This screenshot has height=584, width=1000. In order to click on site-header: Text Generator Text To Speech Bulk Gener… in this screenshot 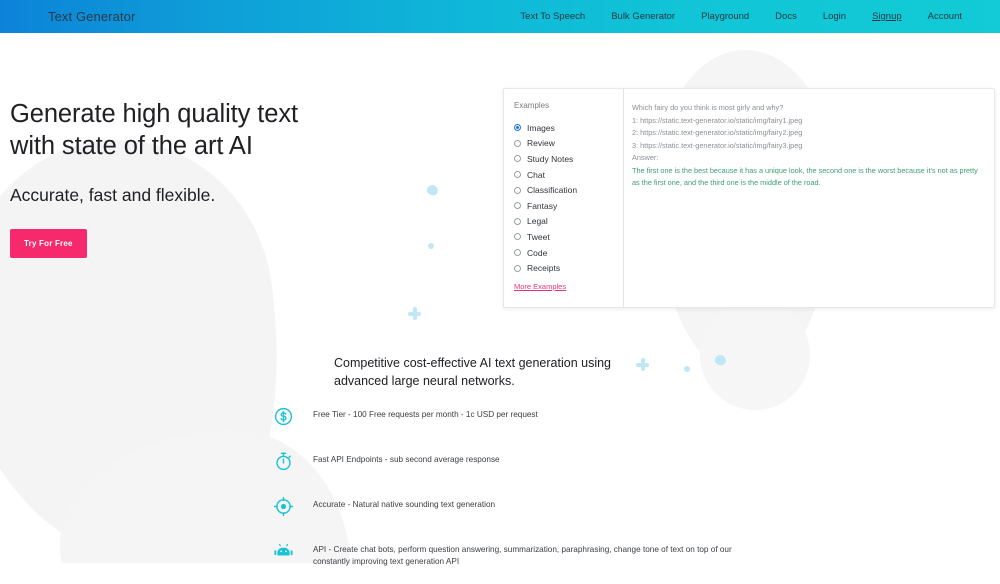, I will do `click(500, 16)`.